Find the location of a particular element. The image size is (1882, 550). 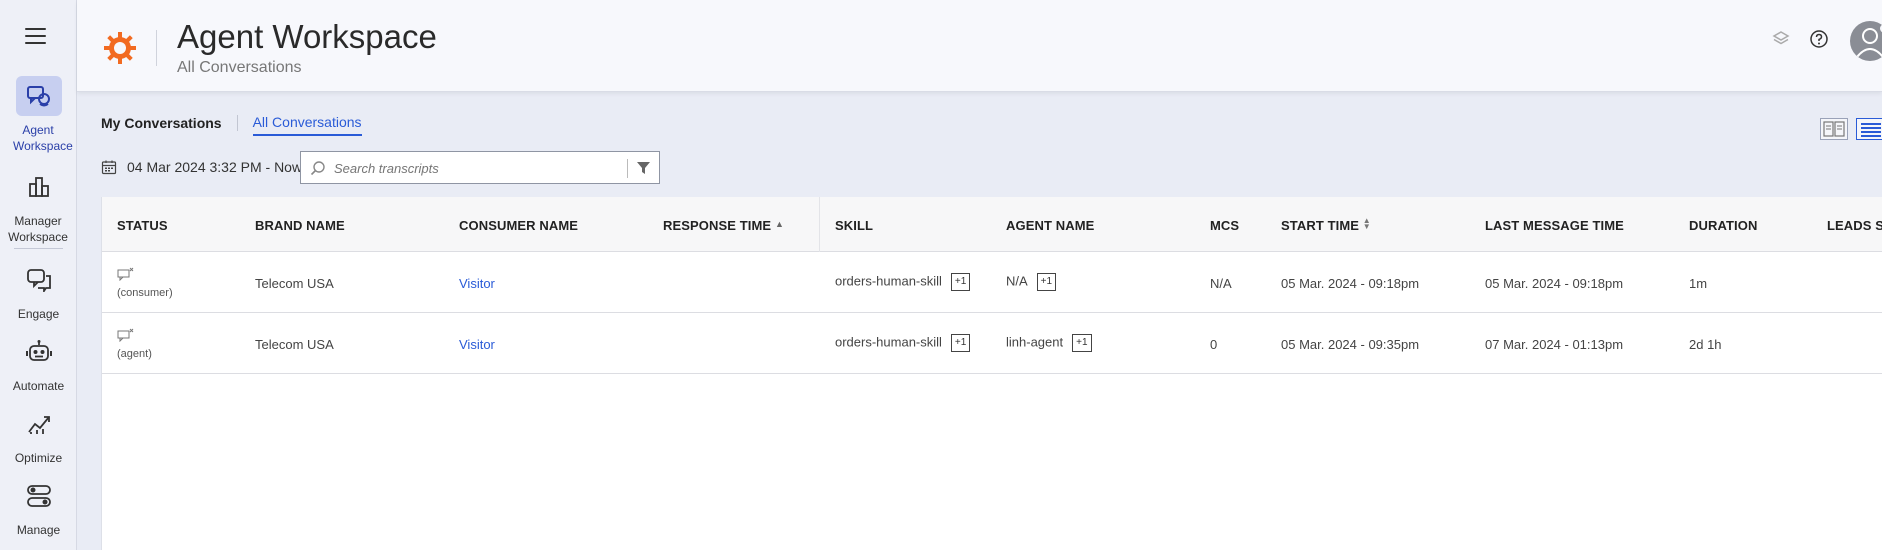

manager-workspace-icon is located at coordinates (39, 187).